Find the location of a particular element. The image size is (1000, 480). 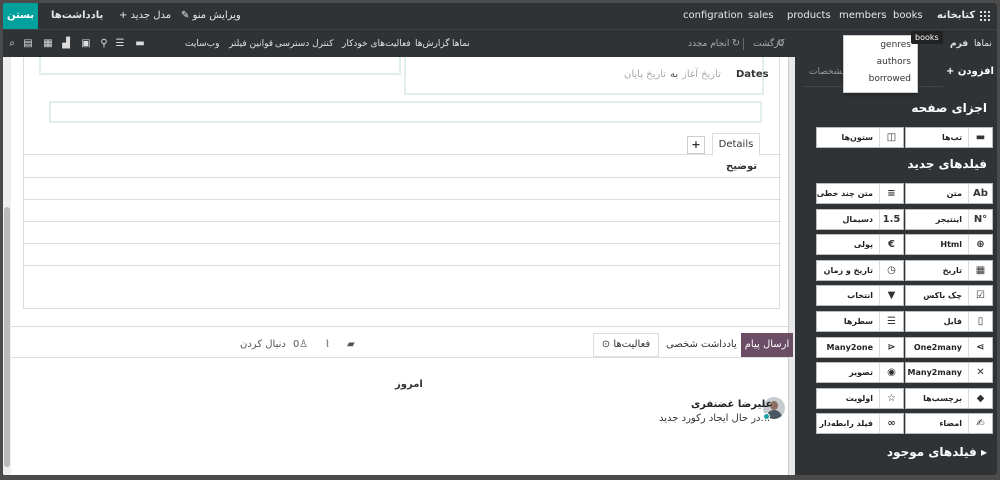

automations-link: فعالیت‌های خودکار is located at coordinates (376, 44).